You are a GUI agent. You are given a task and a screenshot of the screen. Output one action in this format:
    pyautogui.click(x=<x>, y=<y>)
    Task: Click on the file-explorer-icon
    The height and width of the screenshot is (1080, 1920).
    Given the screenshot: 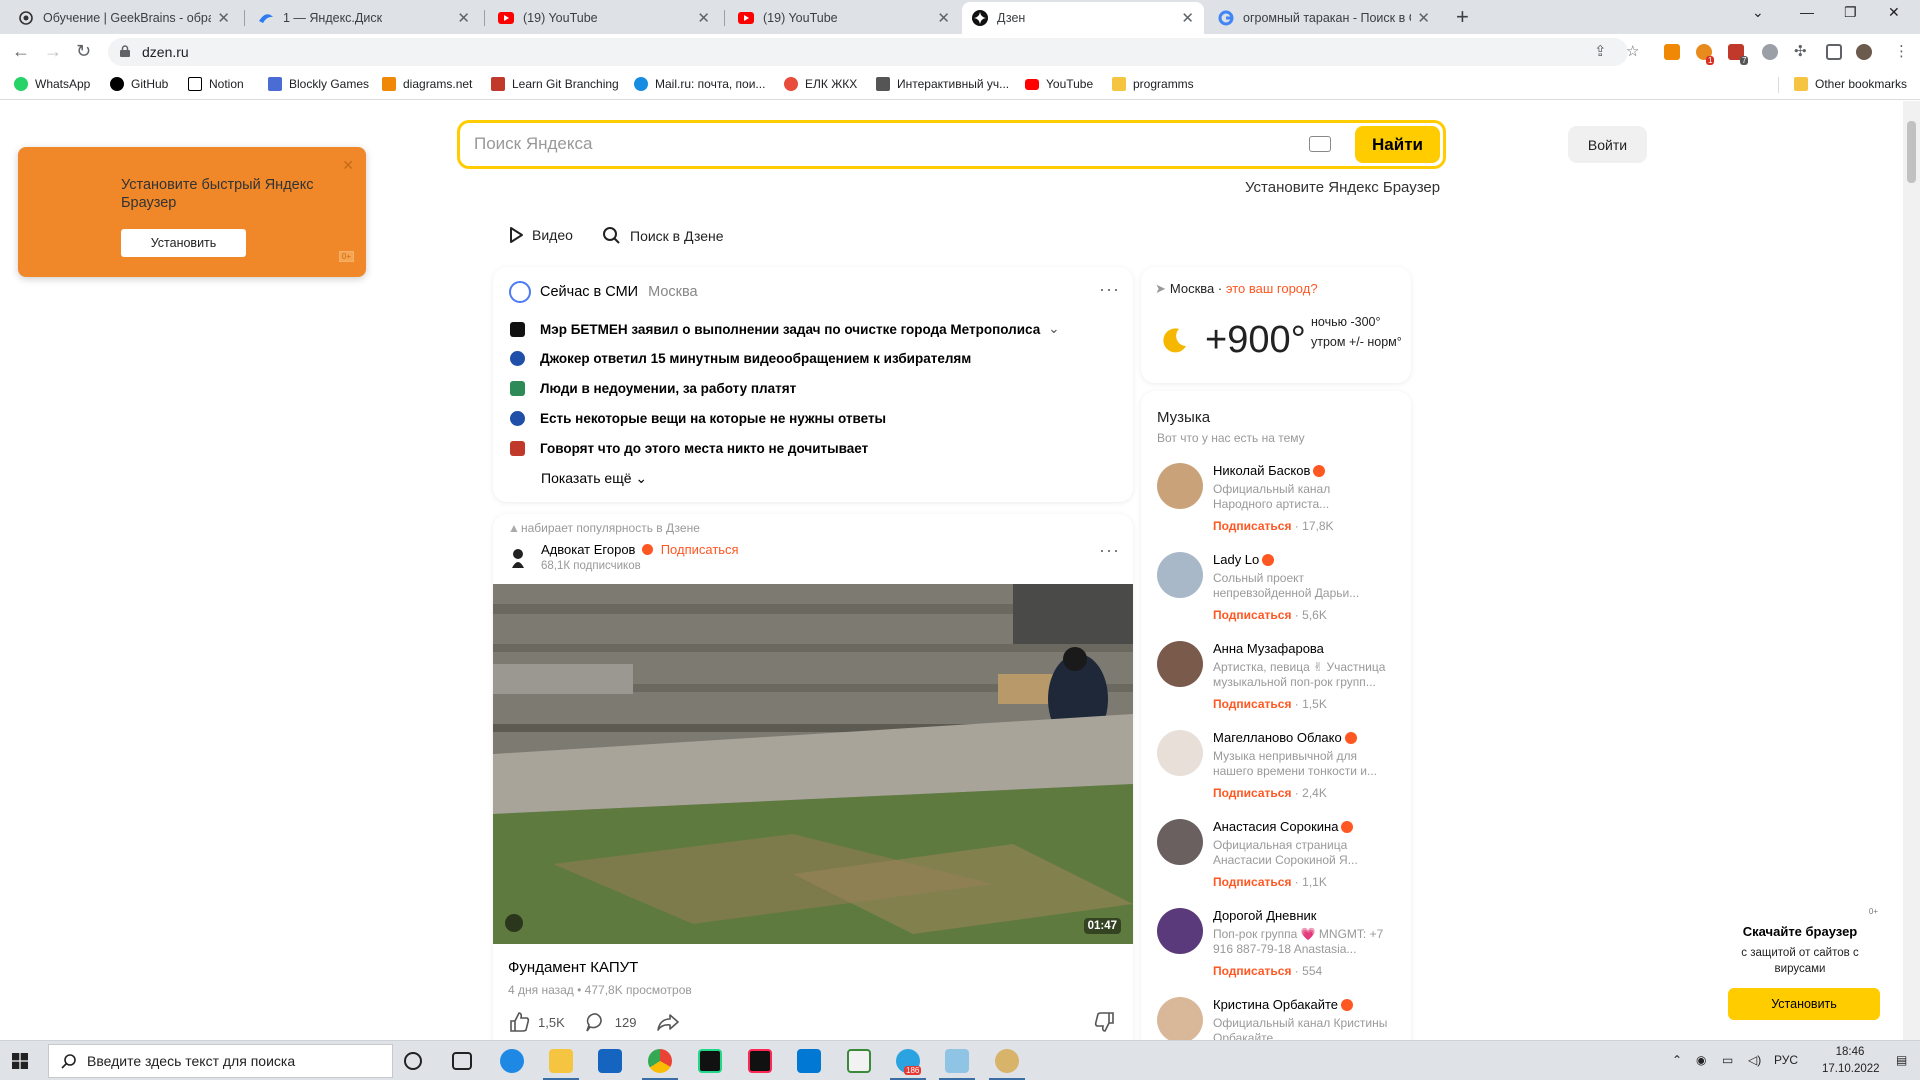 What is the action you would take?
    pyautogui.click(x=561, y=1061)
    